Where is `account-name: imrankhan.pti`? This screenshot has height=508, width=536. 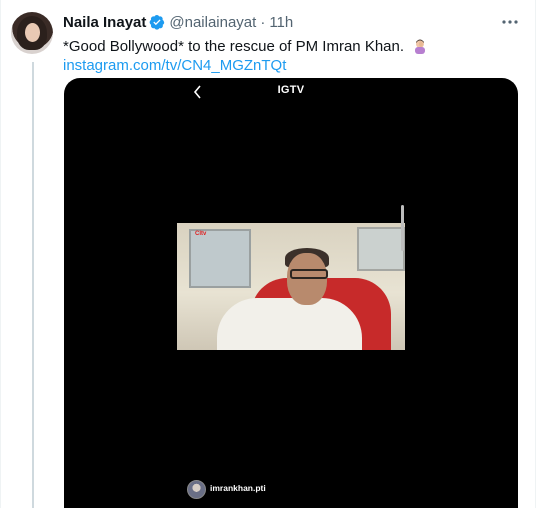 account-name: imrankhan.pti is located at coordinates (238, 488).